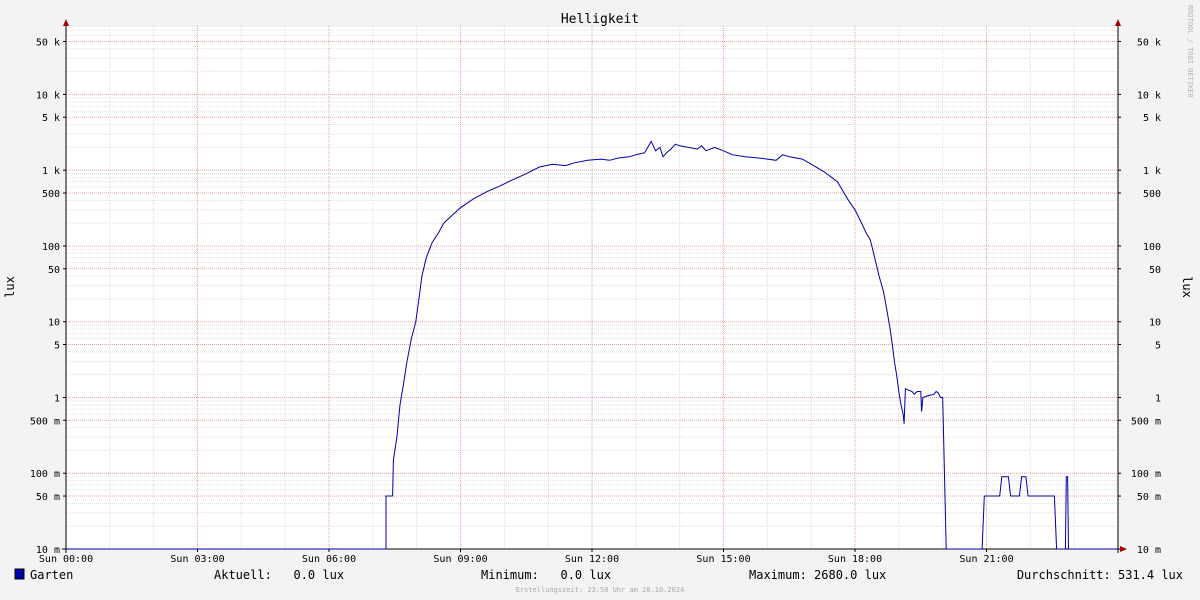 The height and width of the screenshot is (600, 1200). What do you see at coordinates (197, 559) in the screenshot?
I see `x-tick-label: Sun 03:00` at bounding box center [197, 559].